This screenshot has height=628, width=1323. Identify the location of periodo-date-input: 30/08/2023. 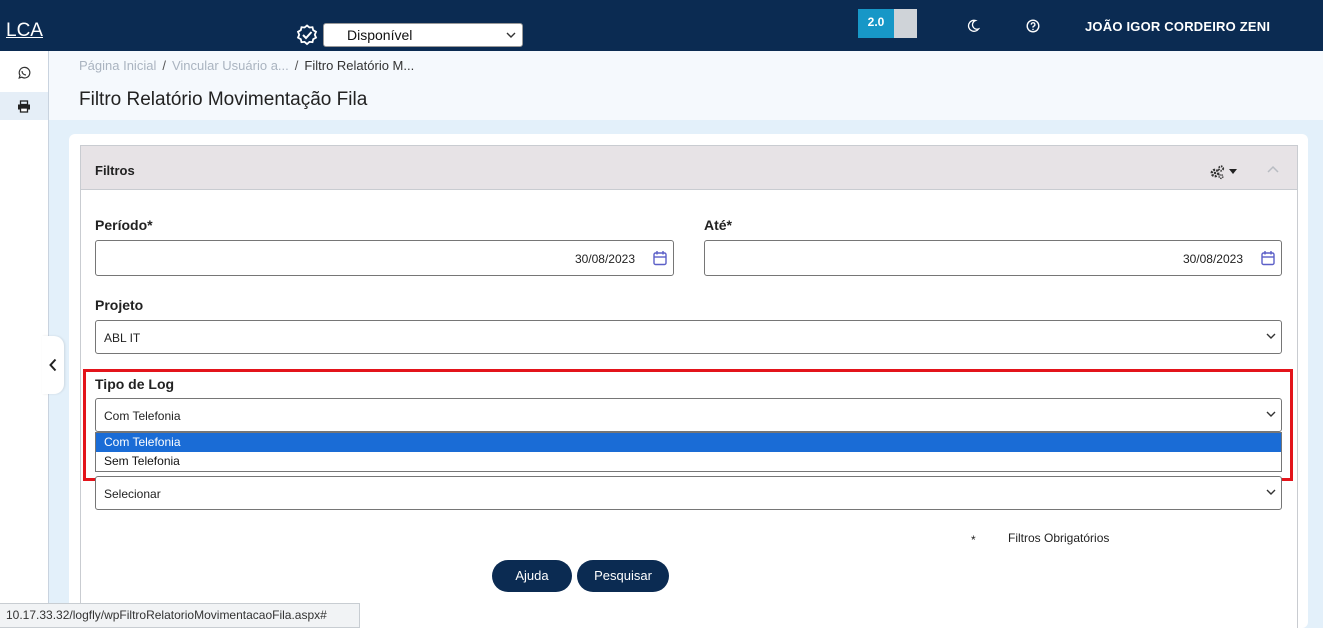
(384, 258).